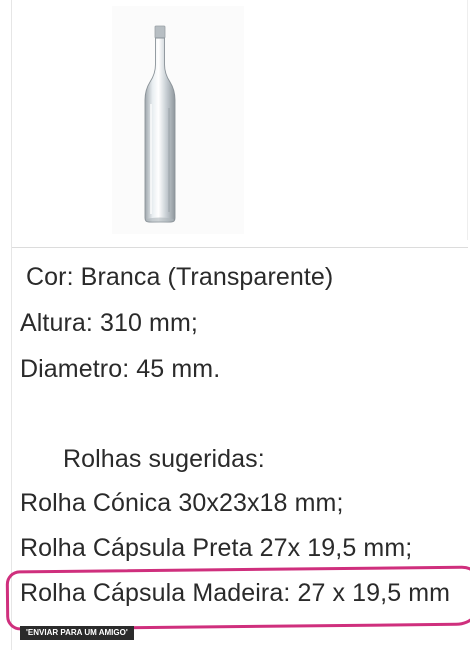 Image resolution: width=470 pixels, height=650 pixels. I want to click on diameter-text: Diametro: 45 mm., so click(120, 369).